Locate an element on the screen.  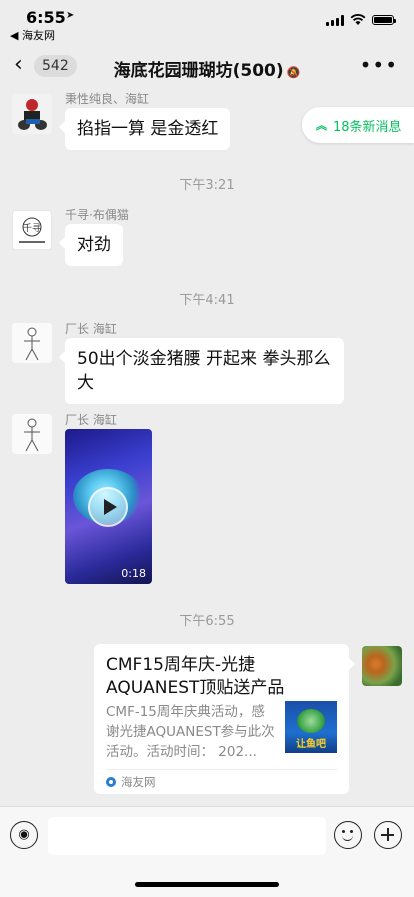
back-to-app-link: ◀ 海友网 is located at coordinates (32, 35).